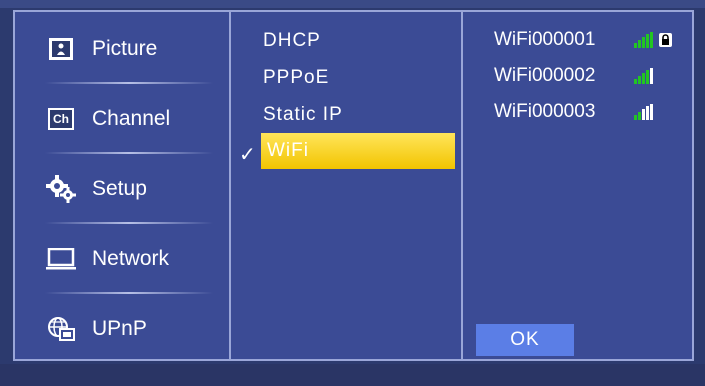 This screenshot has width=705, height=386. Describe the element at coordinates (247, 155) in the screenshot. I see `checkmark-icon: ✓` at that location.